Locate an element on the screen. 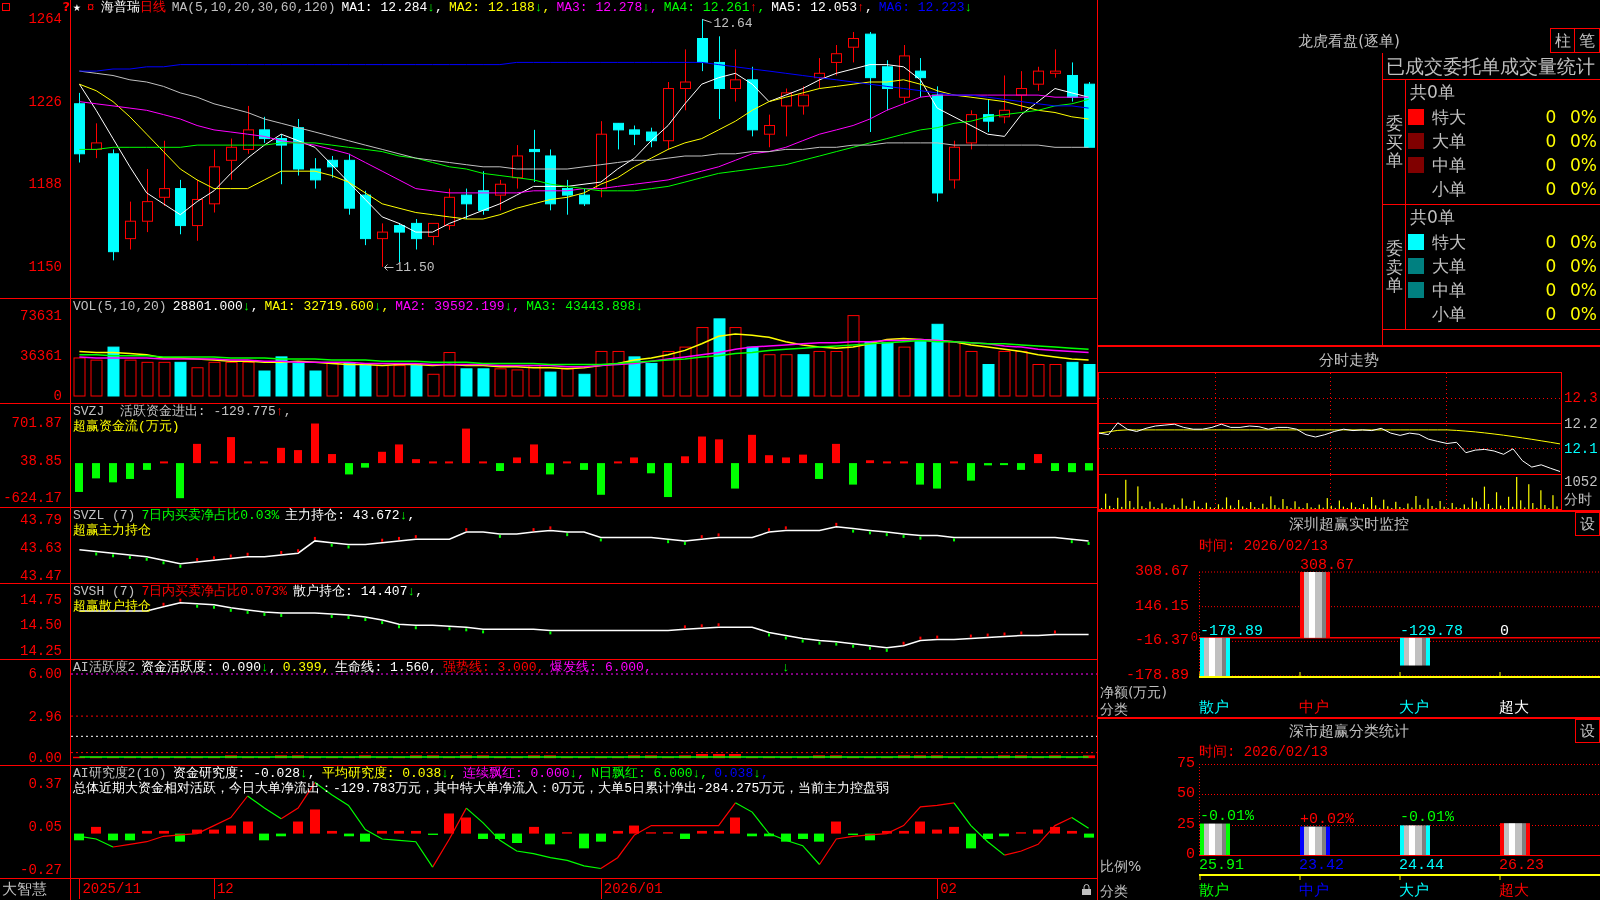  indicator-value: MA2: 39592.199↓, is located at coordinates (458, 307).